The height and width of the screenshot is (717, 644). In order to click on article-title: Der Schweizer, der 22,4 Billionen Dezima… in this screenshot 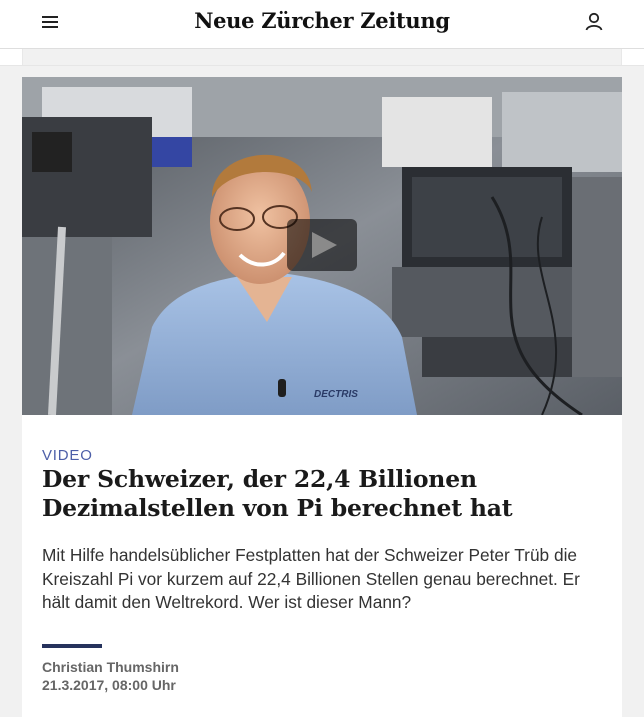, I will do `click(322, 494)`.